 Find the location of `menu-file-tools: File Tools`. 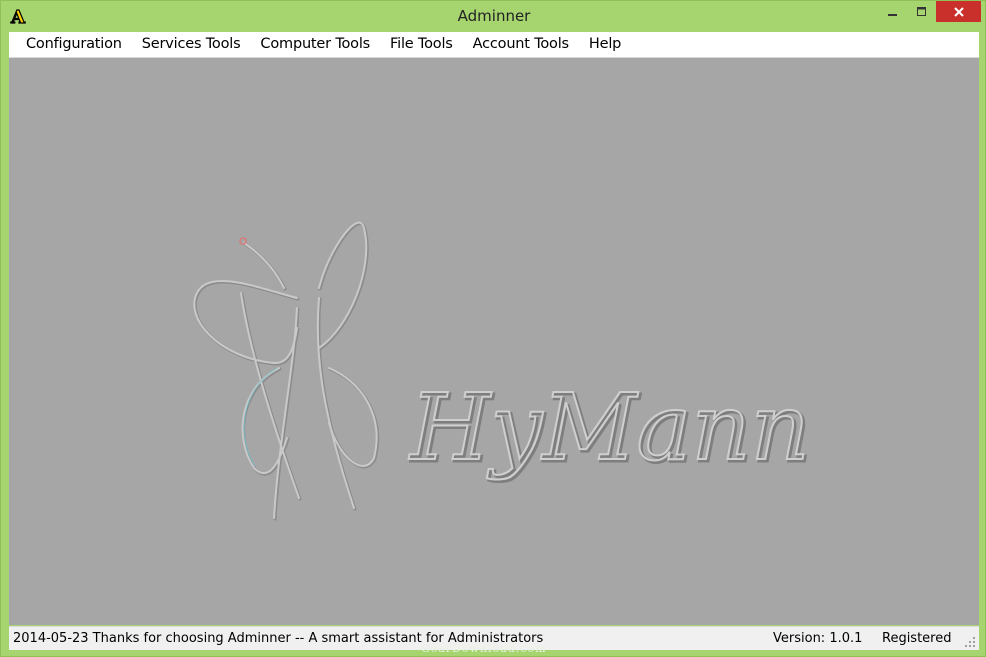

menu-file-tools: File Tools is located at coordinates (421, 44).